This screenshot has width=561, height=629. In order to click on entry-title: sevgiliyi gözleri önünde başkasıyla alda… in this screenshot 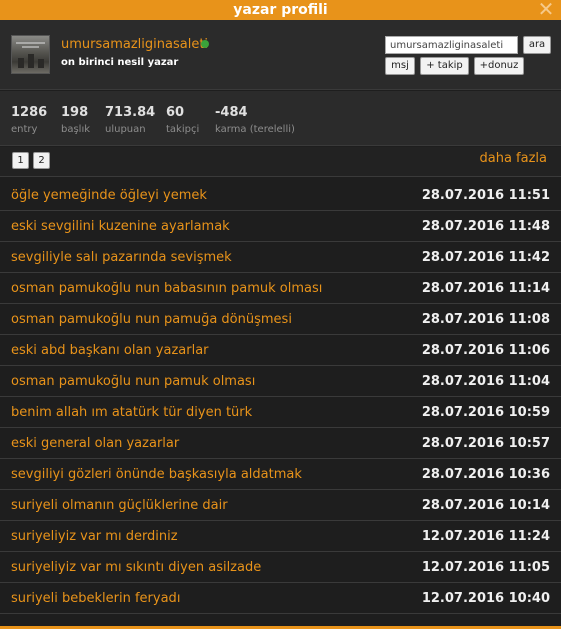, I will do `click(156, 474)`.